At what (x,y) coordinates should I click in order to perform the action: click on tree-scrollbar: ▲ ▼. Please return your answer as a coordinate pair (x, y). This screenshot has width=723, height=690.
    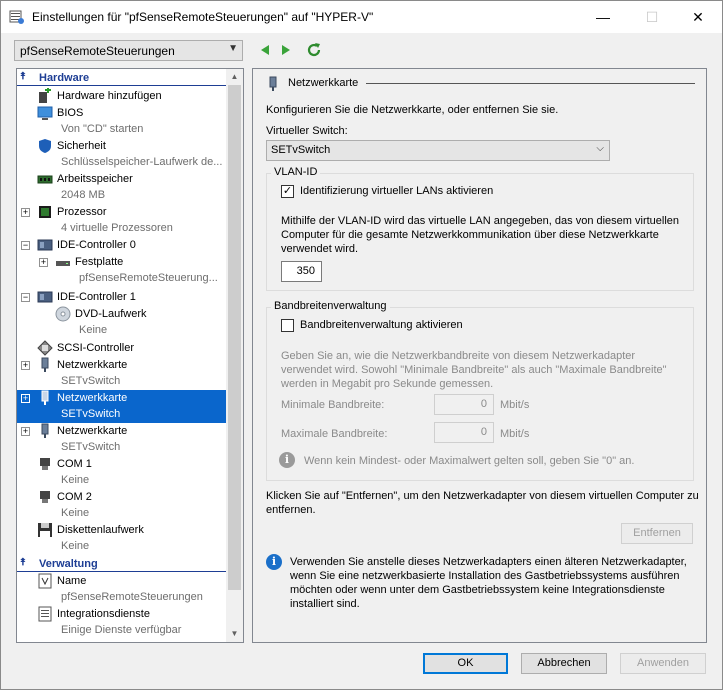
    Looking at the image, I should click on (234, 355).